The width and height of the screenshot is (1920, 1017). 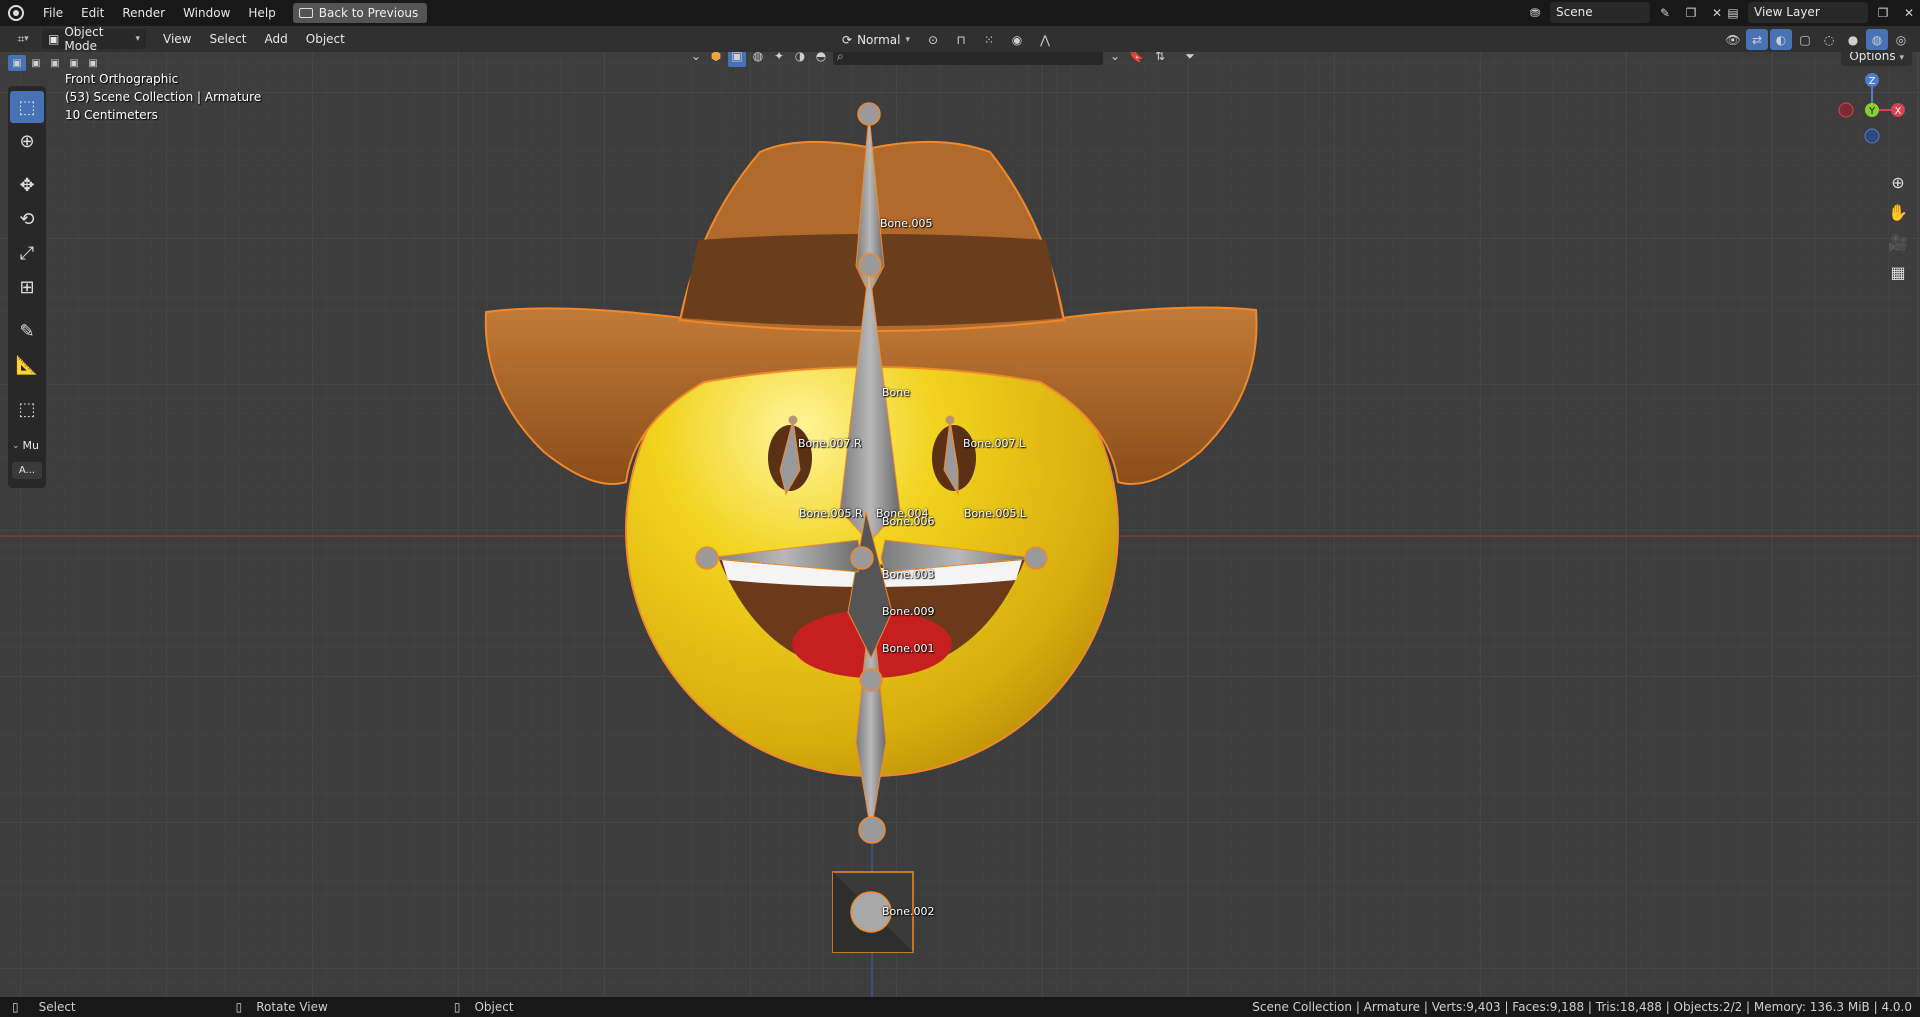 What do you see at coordinates (1817, 39) in the screenshot?
I see `shading-controls: 👁 ⇄ ◐ ▢ ◌ ● ◍ ◎` at bounding box center [1817, 39].